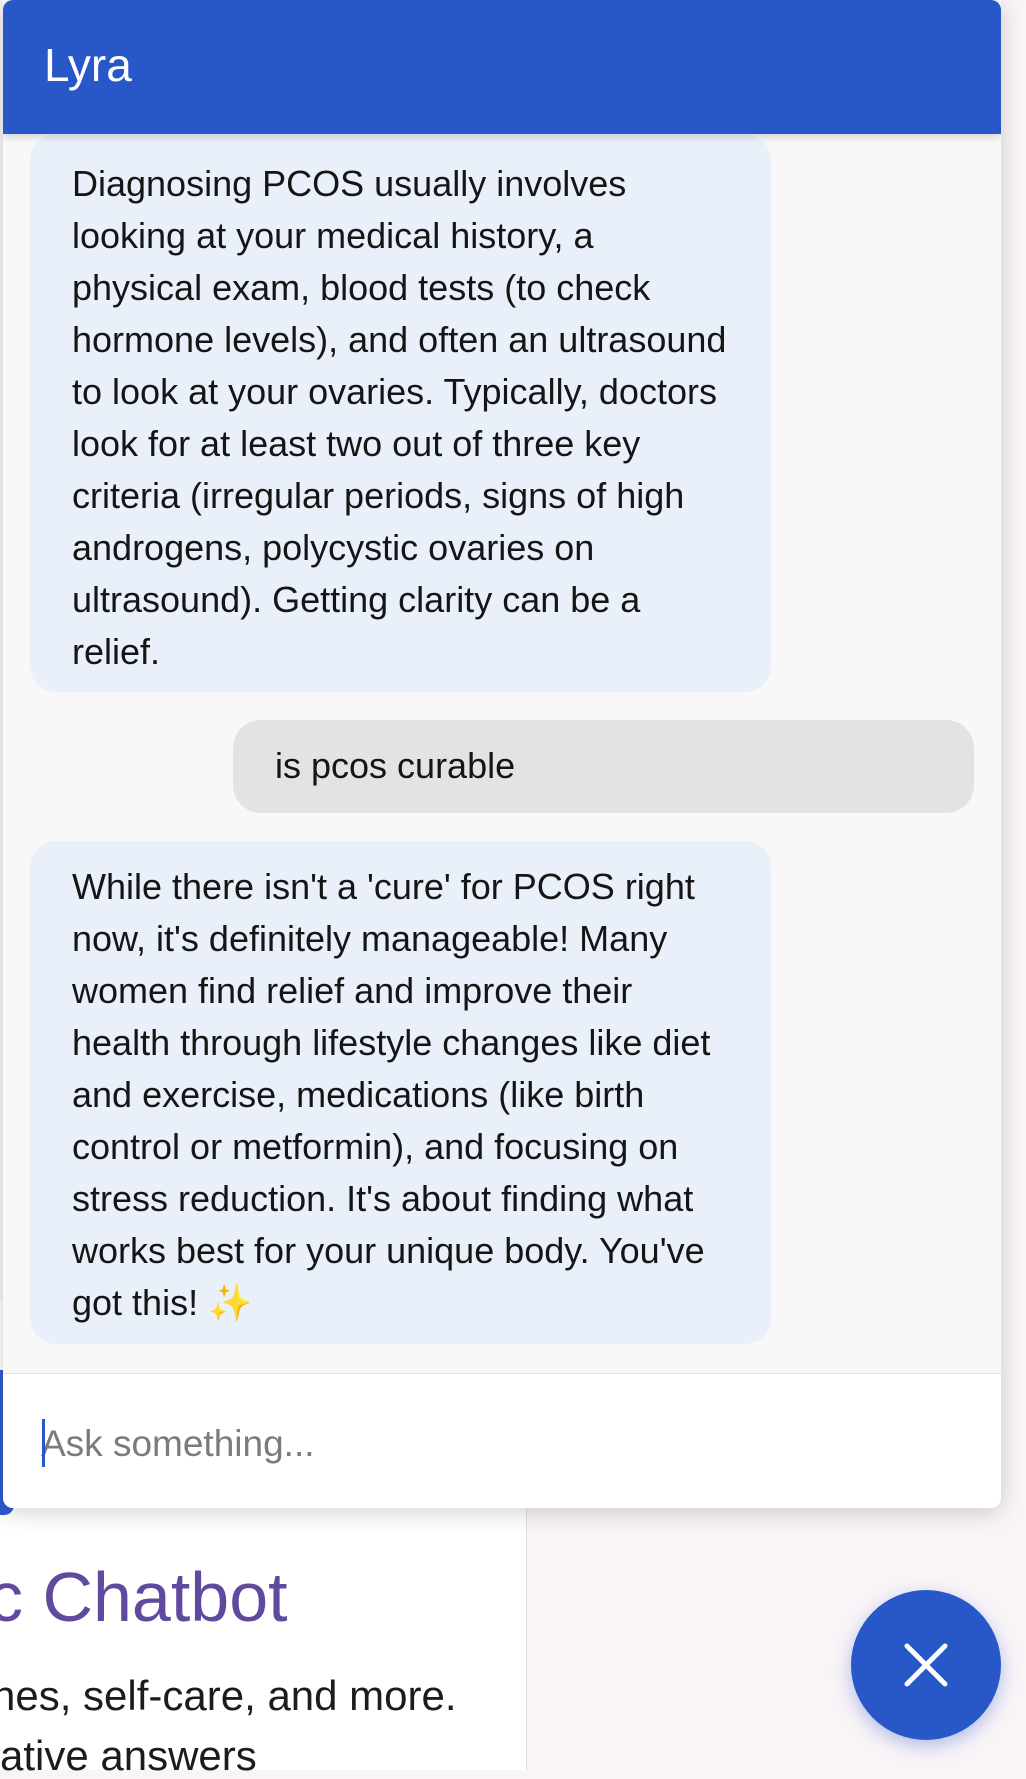  I want to click on user-message: is pcos curable, so click(603, 766).